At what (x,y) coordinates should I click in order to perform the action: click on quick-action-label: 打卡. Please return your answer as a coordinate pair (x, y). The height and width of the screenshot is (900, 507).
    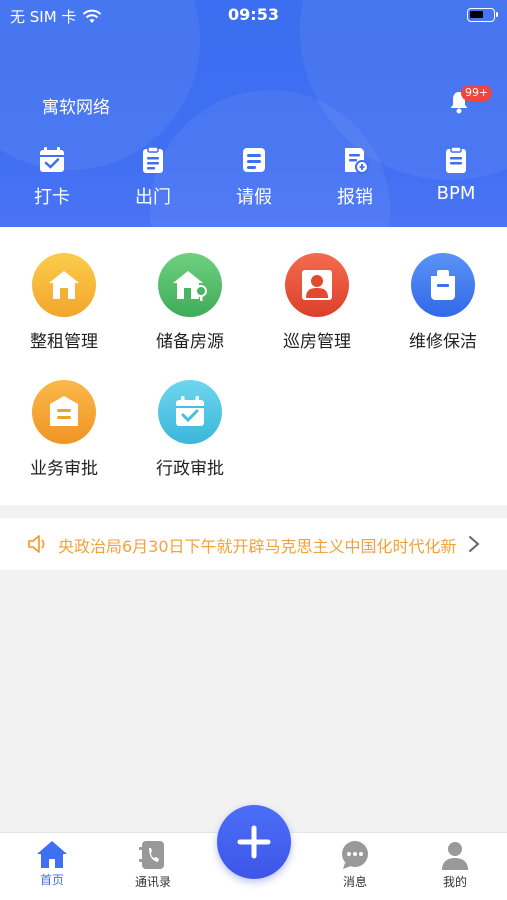
    Looking at the image, I should click on (52, 197).